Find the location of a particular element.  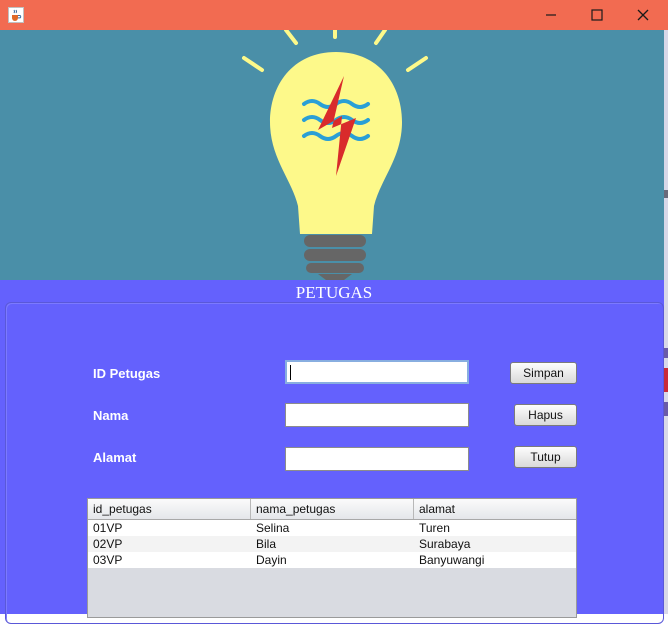

column-header-alamat: alamat is located at coordinates (495, 509).